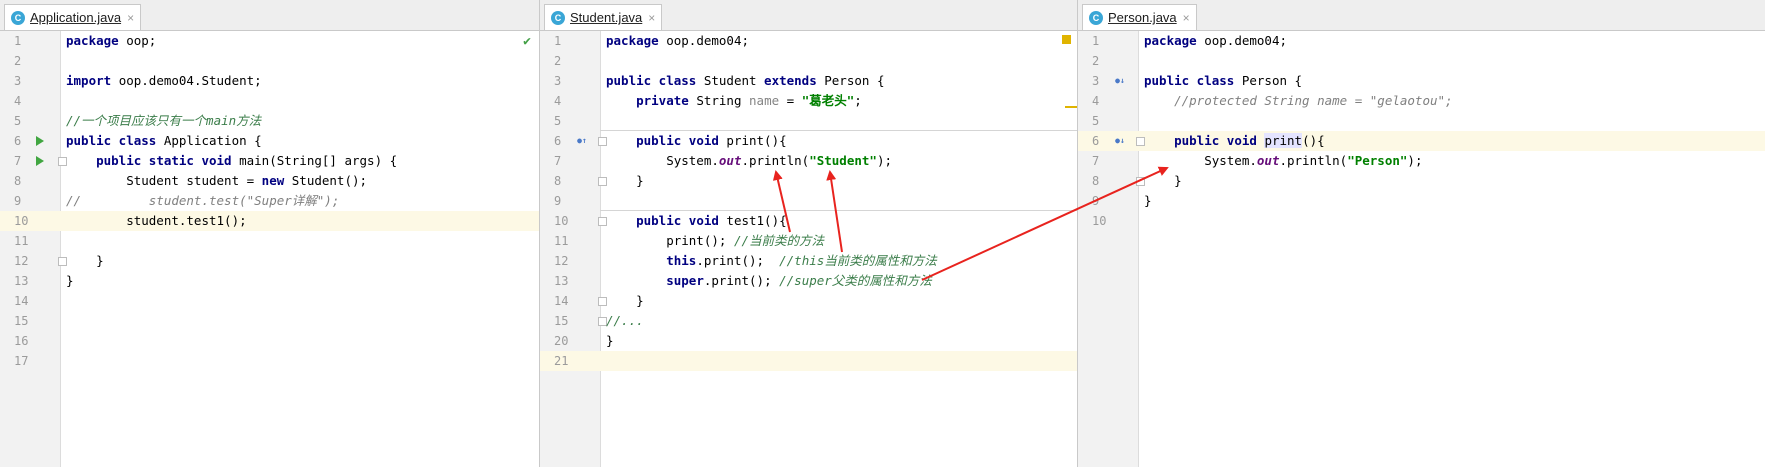 The width and height of the screenshot is (1765, 467). What do you see at coordinates (73, 17) in the screenshot?
I see `tab-application-java: C Application.java ×` at bounding box center [73, 17].